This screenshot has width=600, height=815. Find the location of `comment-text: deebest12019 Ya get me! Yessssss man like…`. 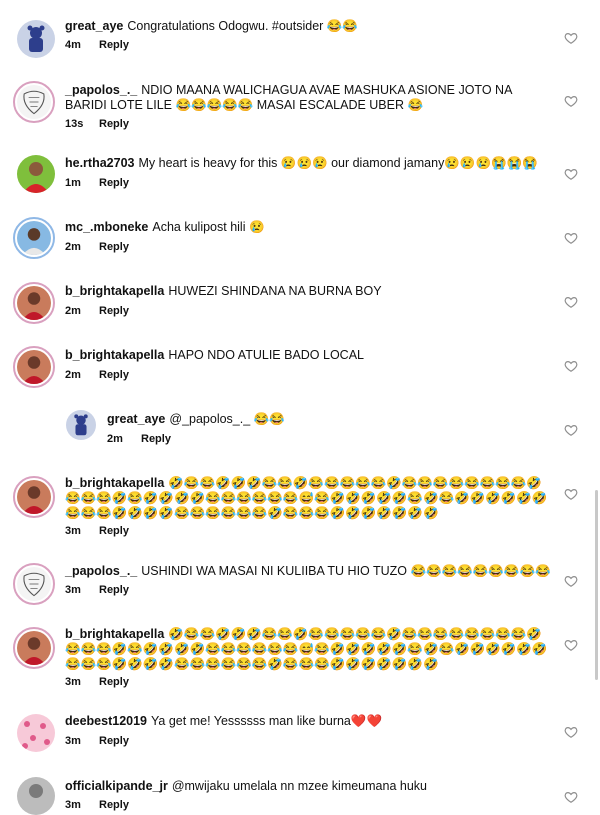

comment-text: deebest12019 Ya get me! Yessssss man like… is located at coordinates (310, 721).